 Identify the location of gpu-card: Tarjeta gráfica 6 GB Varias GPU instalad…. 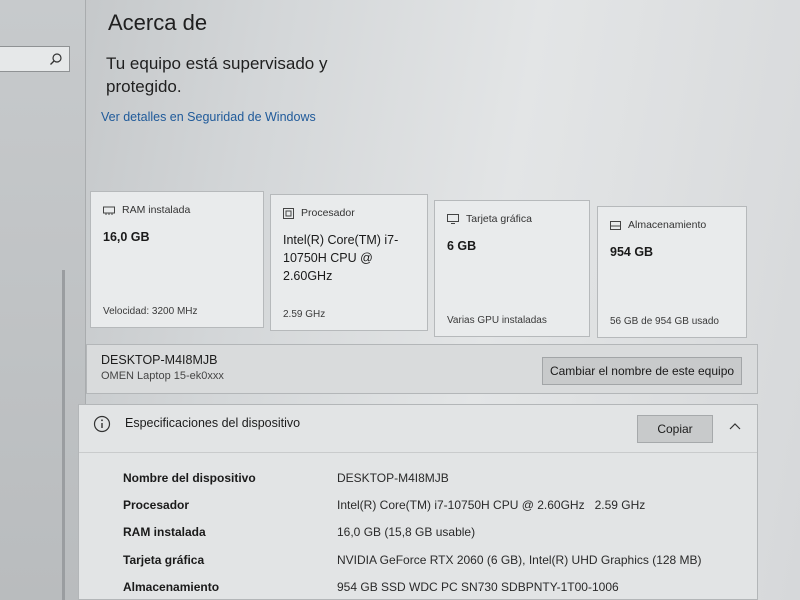
(512, 268).